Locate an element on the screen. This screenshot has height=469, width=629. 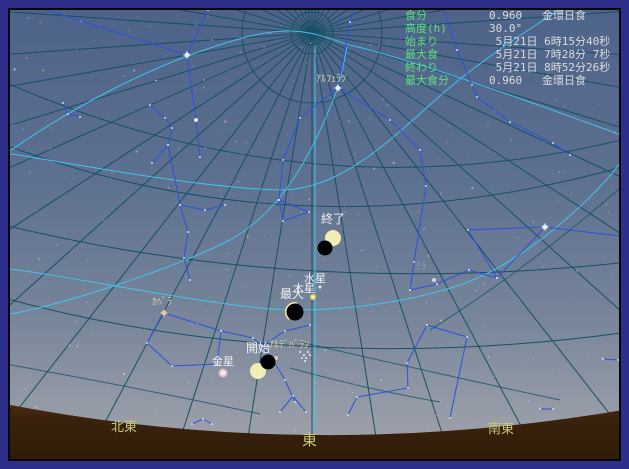
end-moon is located at coordinates (325, 248).